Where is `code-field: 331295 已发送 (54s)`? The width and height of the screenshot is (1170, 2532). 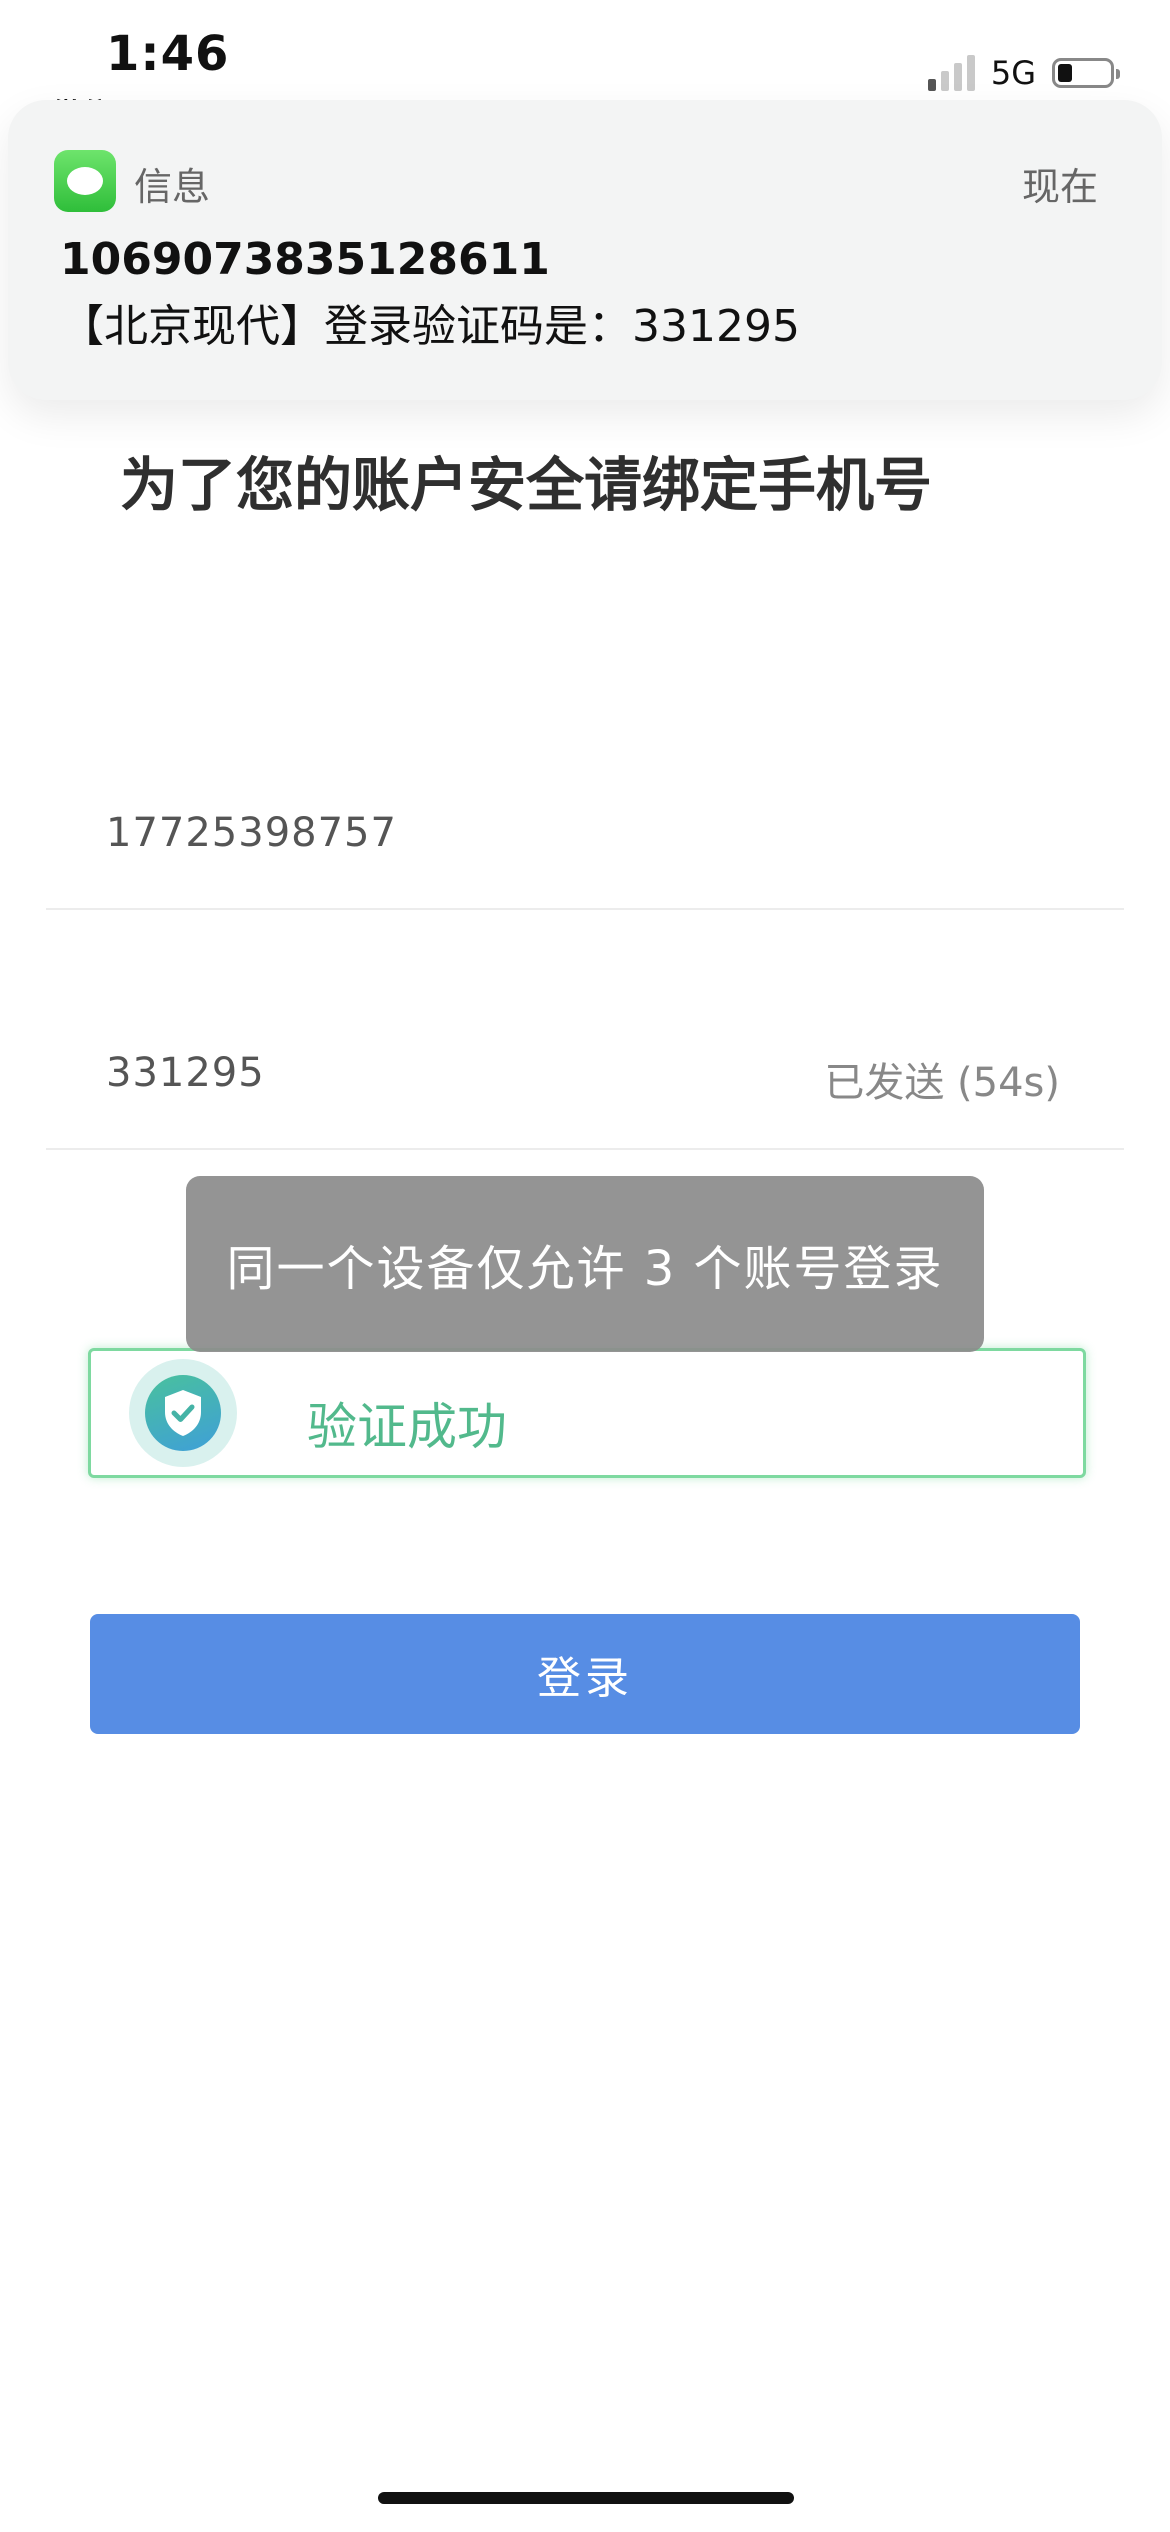 code-field: 331295 已发送 (54s) is located at coordinates (585, 1085).